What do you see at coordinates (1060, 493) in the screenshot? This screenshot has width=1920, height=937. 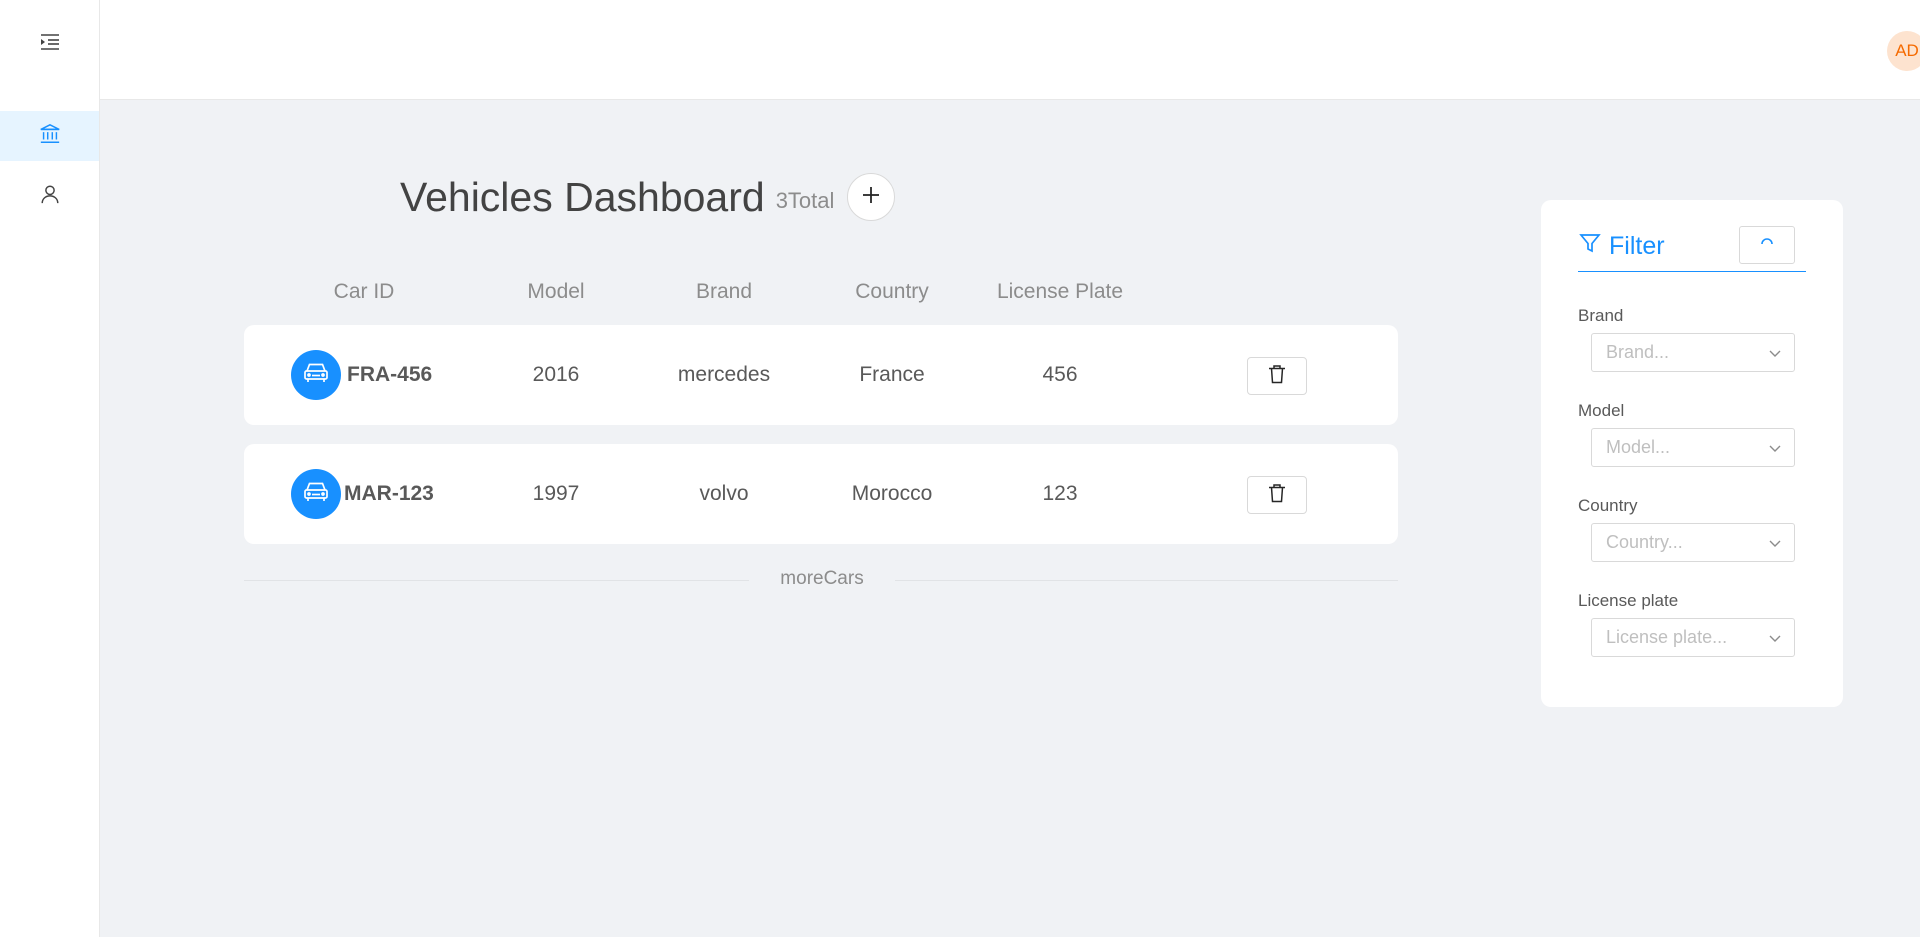 I see `car-license-plate: 123` at bounding box center [1060, 493].